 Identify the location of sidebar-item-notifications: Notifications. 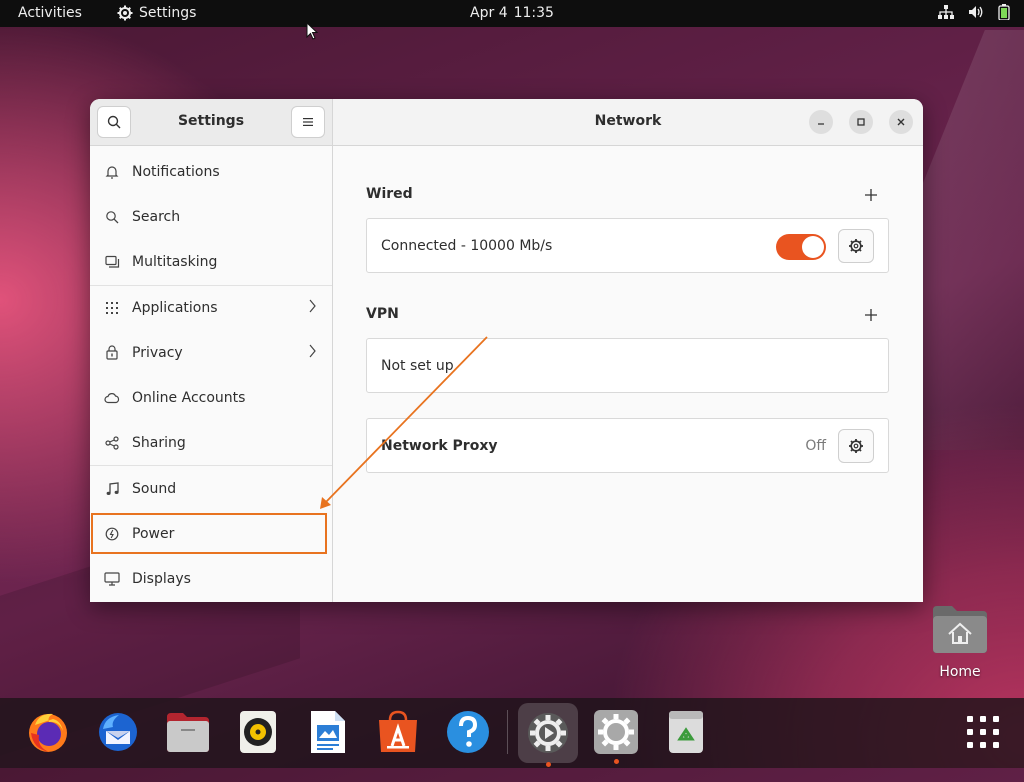
(211, 171).